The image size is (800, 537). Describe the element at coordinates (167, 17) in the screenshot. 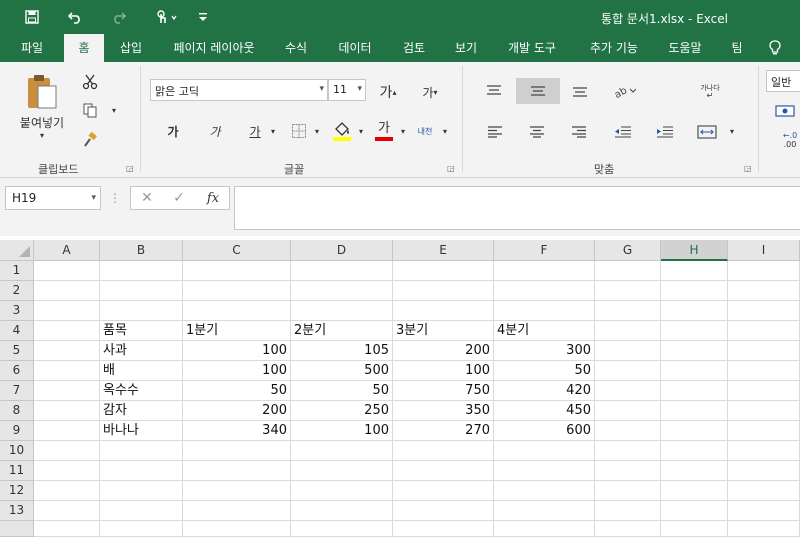

I see `touch-mode-icon` at that location.